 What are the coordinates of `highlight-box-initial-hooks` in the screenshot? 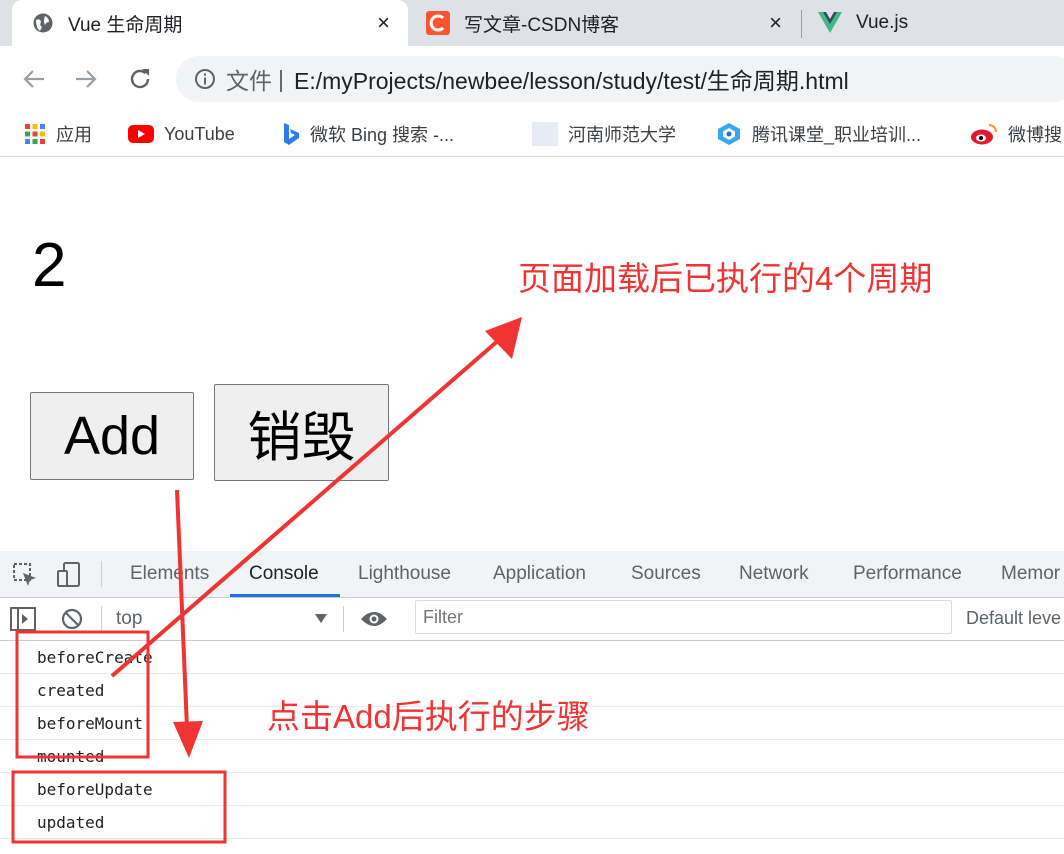 It's located at (82, 694).